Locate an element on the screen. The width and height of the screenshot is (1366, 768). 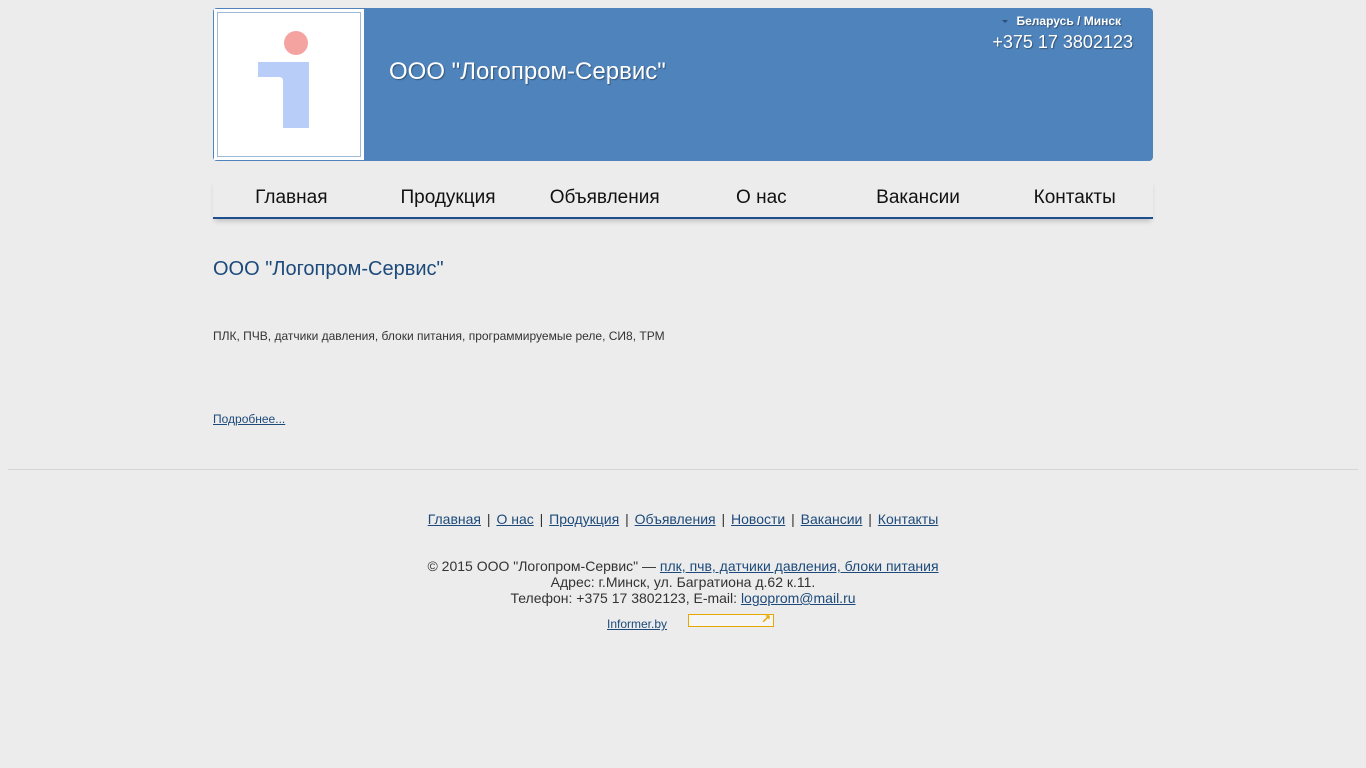
footer-link-news: Новости is located at coordinates (758, 519).